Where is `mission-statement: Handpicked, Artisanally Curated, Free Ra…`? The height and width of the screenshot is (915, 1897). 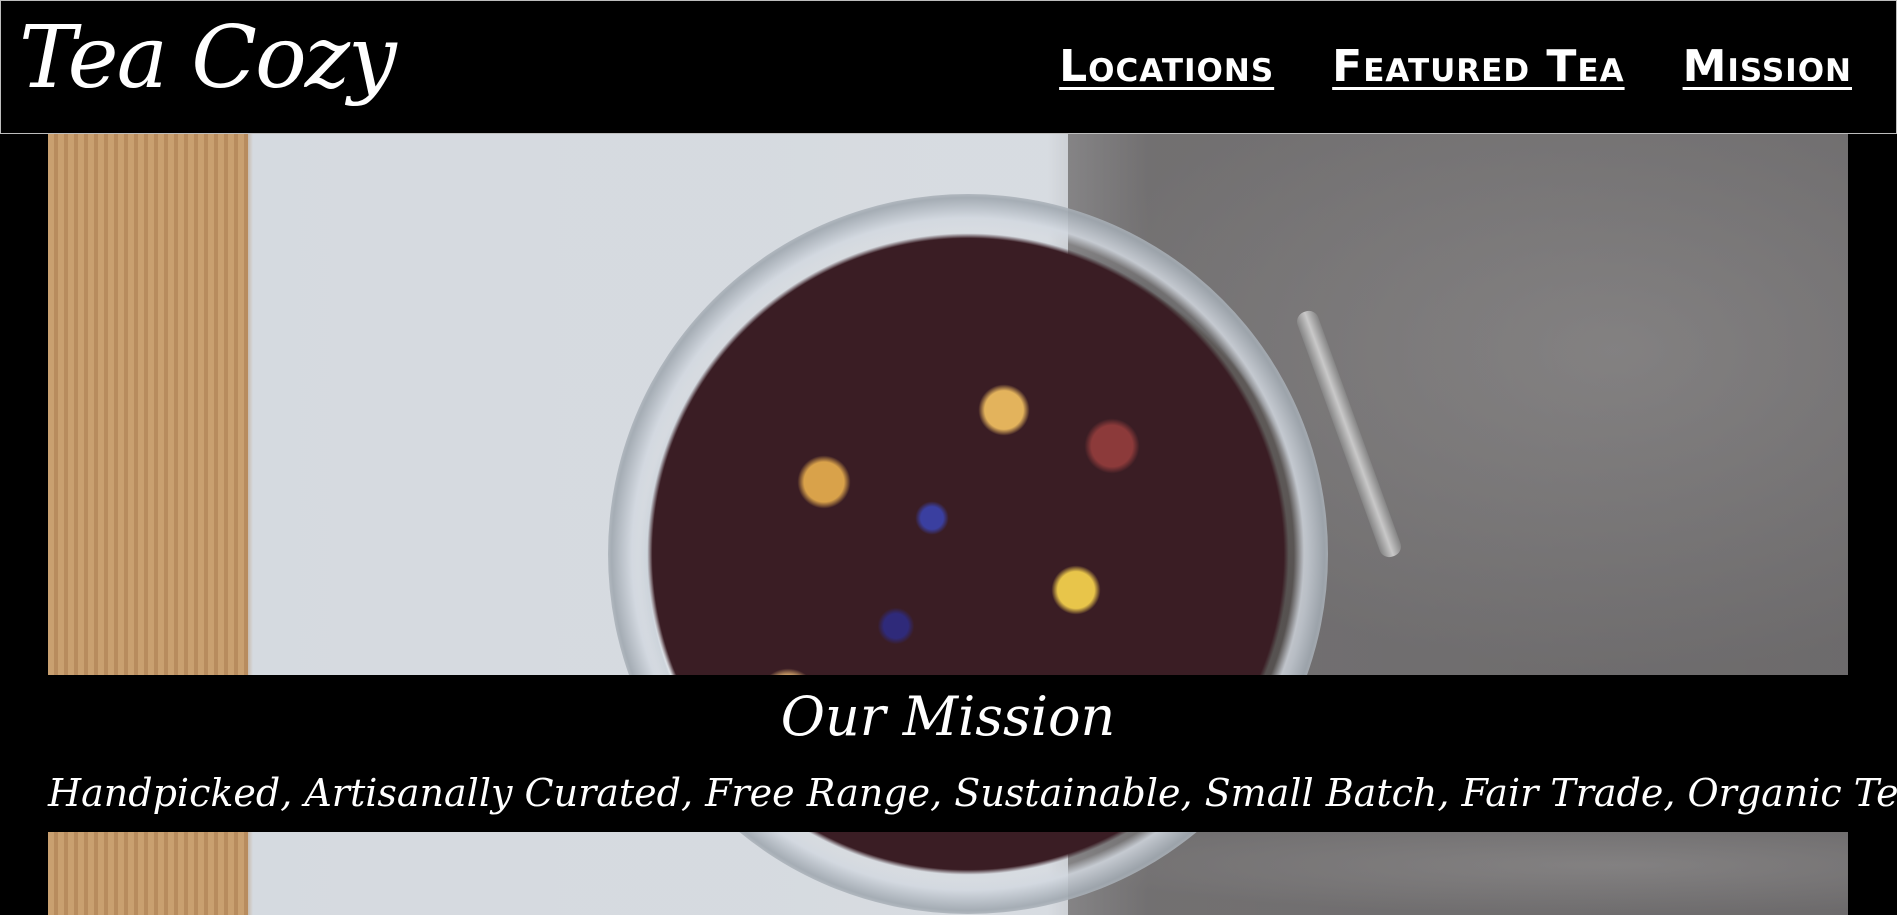
mission-statement: Handpicked, Artisanally Curated, Free Ra… is located at coordinates (972, 793).